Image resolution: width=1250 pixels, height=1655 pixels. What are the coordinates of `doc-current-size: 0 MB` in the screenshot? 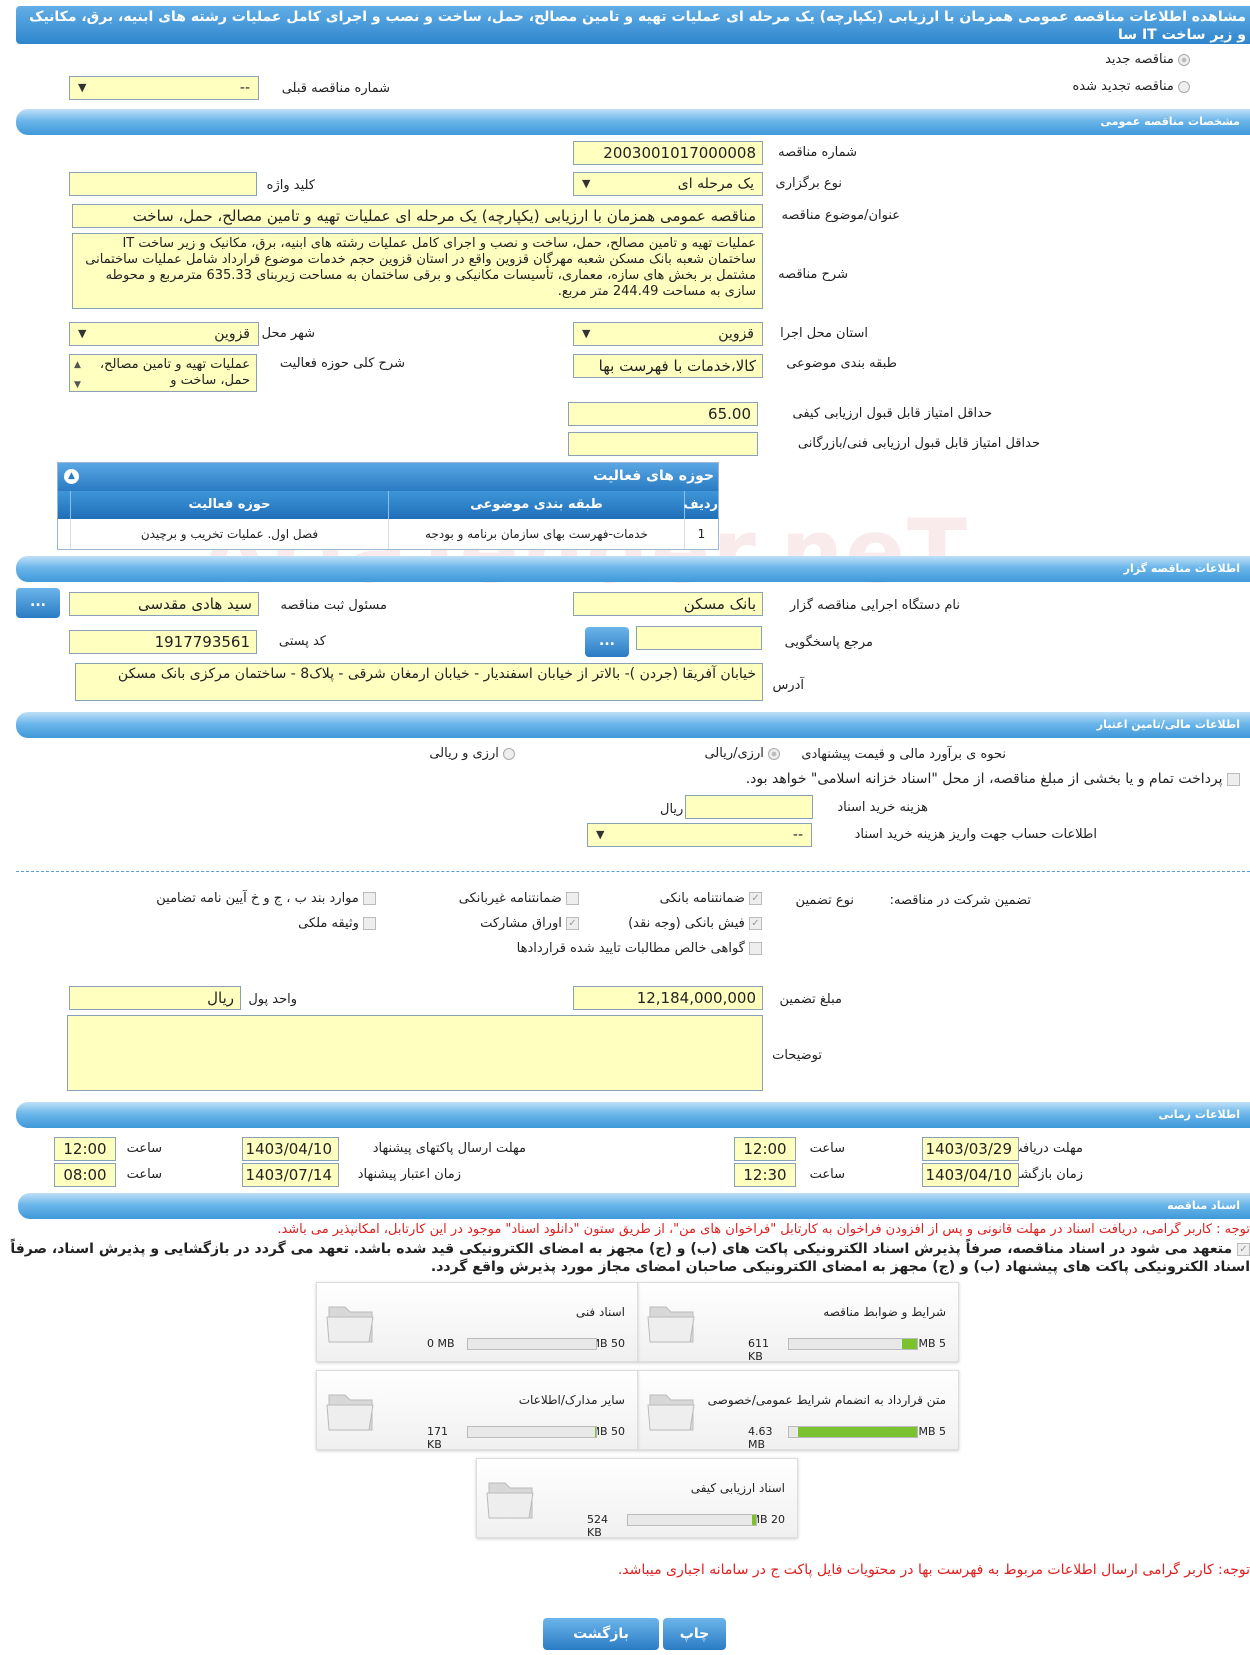 It's located at (441, 1343).